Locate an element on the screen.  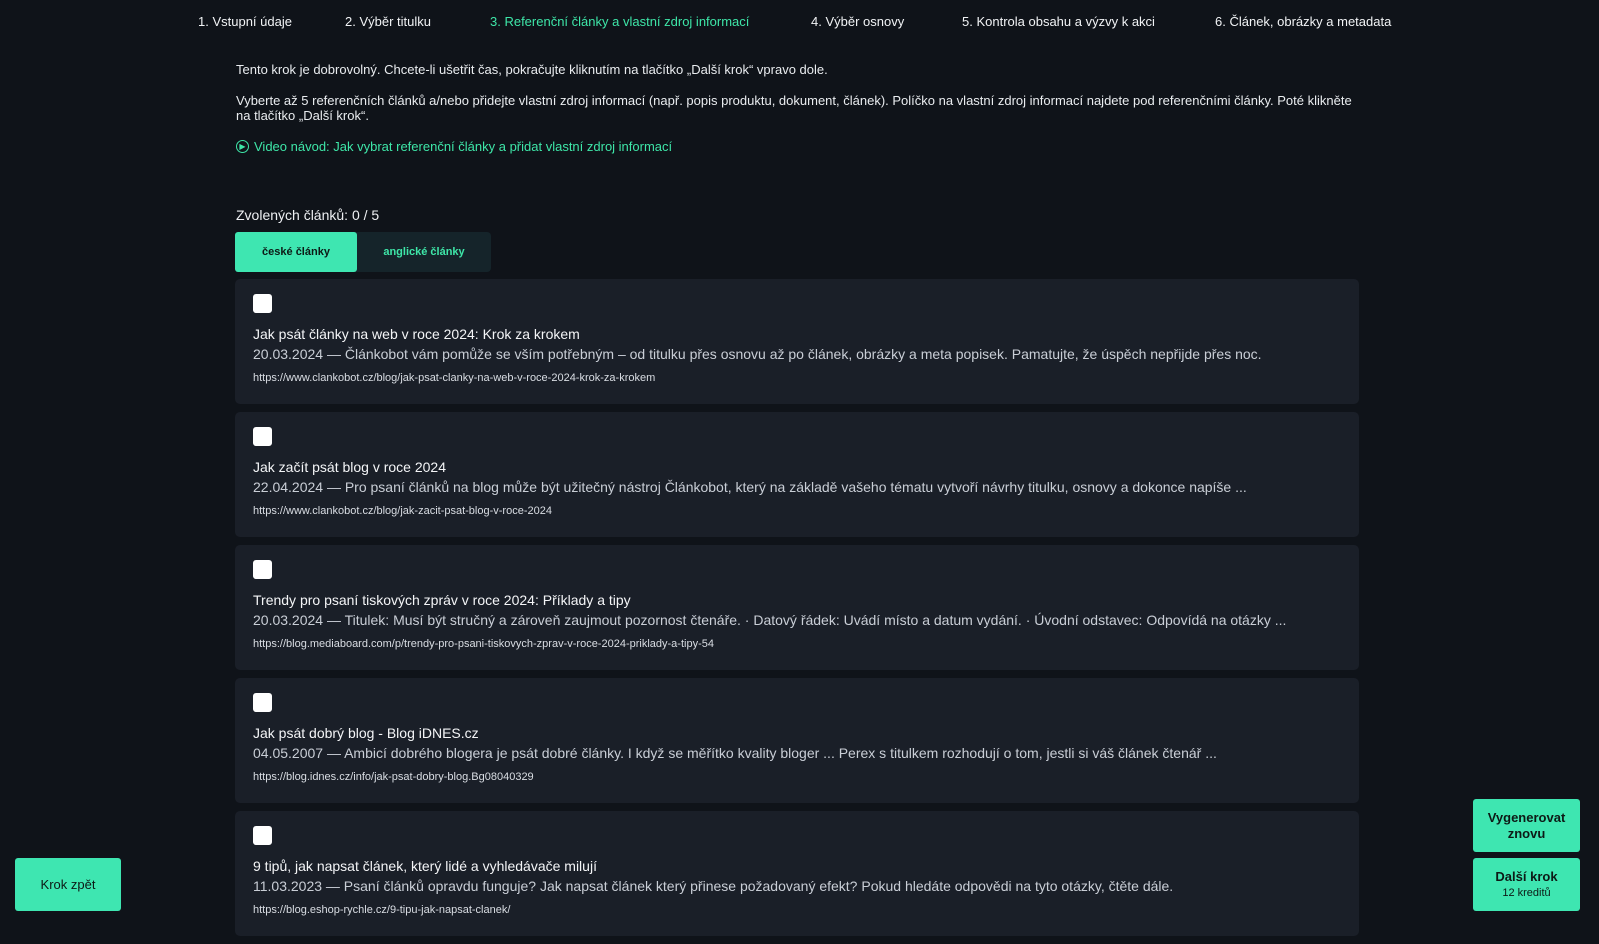
selected-articles-count: Zvolených článků: 0 / 5 is located at coordinates (308, 215).